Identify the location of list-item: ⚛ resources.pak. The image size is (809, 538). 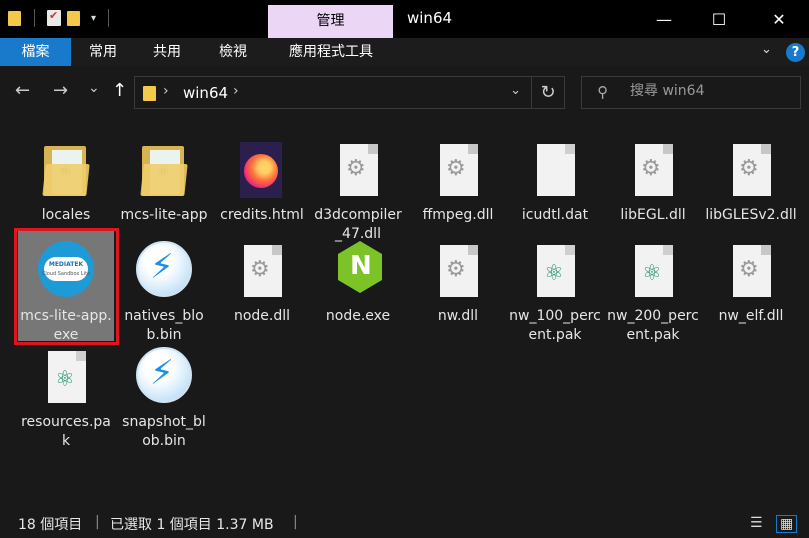
(66, 394).